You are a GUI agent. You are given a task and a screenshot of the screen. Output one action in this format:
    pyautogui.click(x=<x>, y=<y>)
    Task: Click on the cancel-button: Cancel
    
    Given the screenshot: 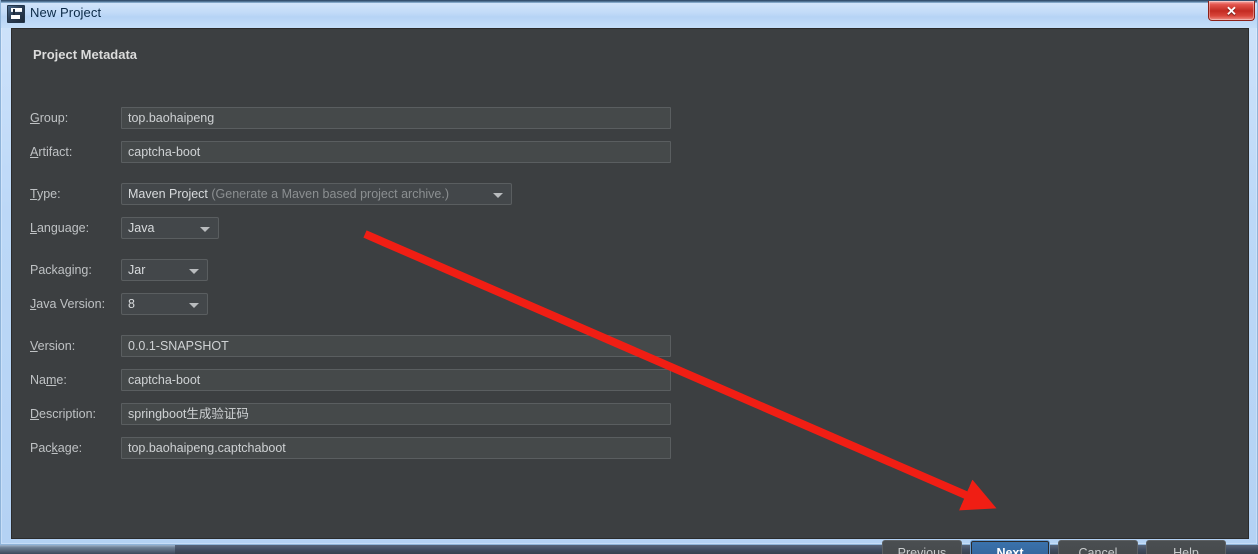 What is the action you would take?
    pyautogui.click(x=1098, y=547)
    